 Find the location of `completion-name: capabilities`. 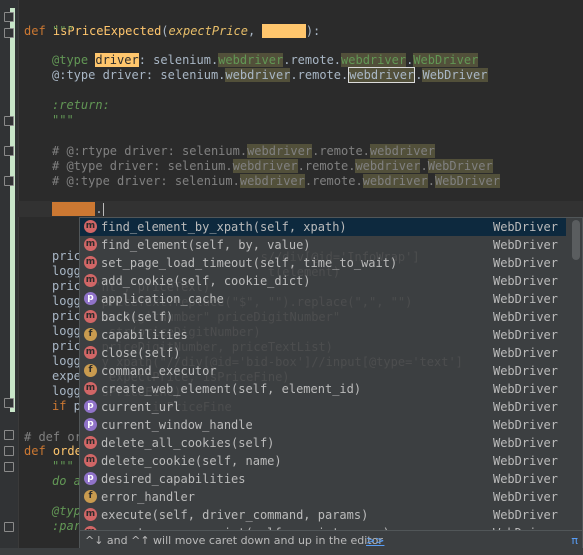

completion-name: capabilities is located at coordinates (144, 335).